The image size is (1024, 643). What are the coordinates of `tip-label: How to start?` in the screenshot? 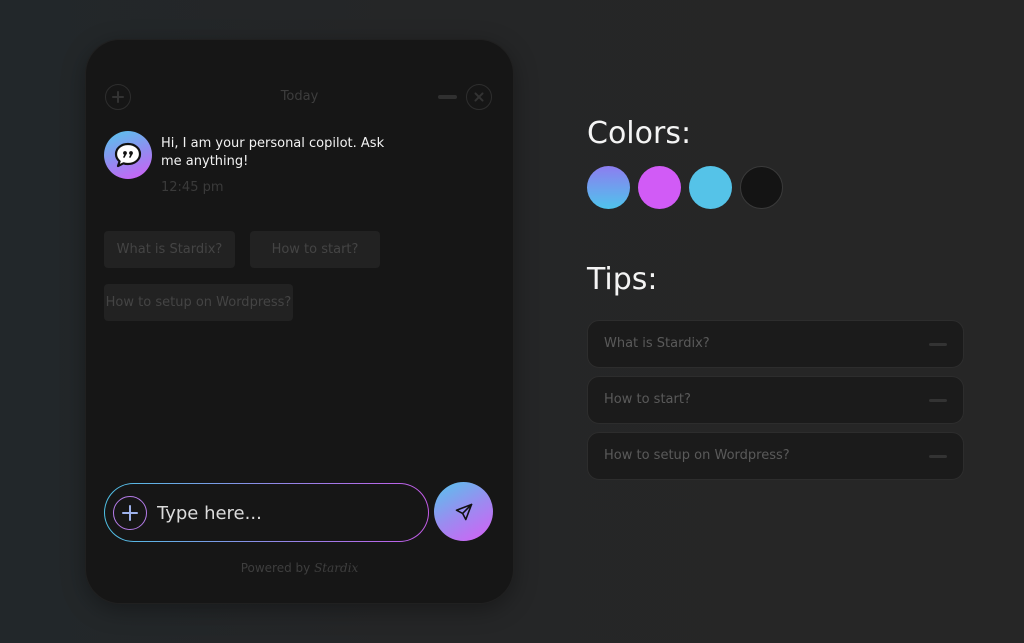 It's located at (647, 399).